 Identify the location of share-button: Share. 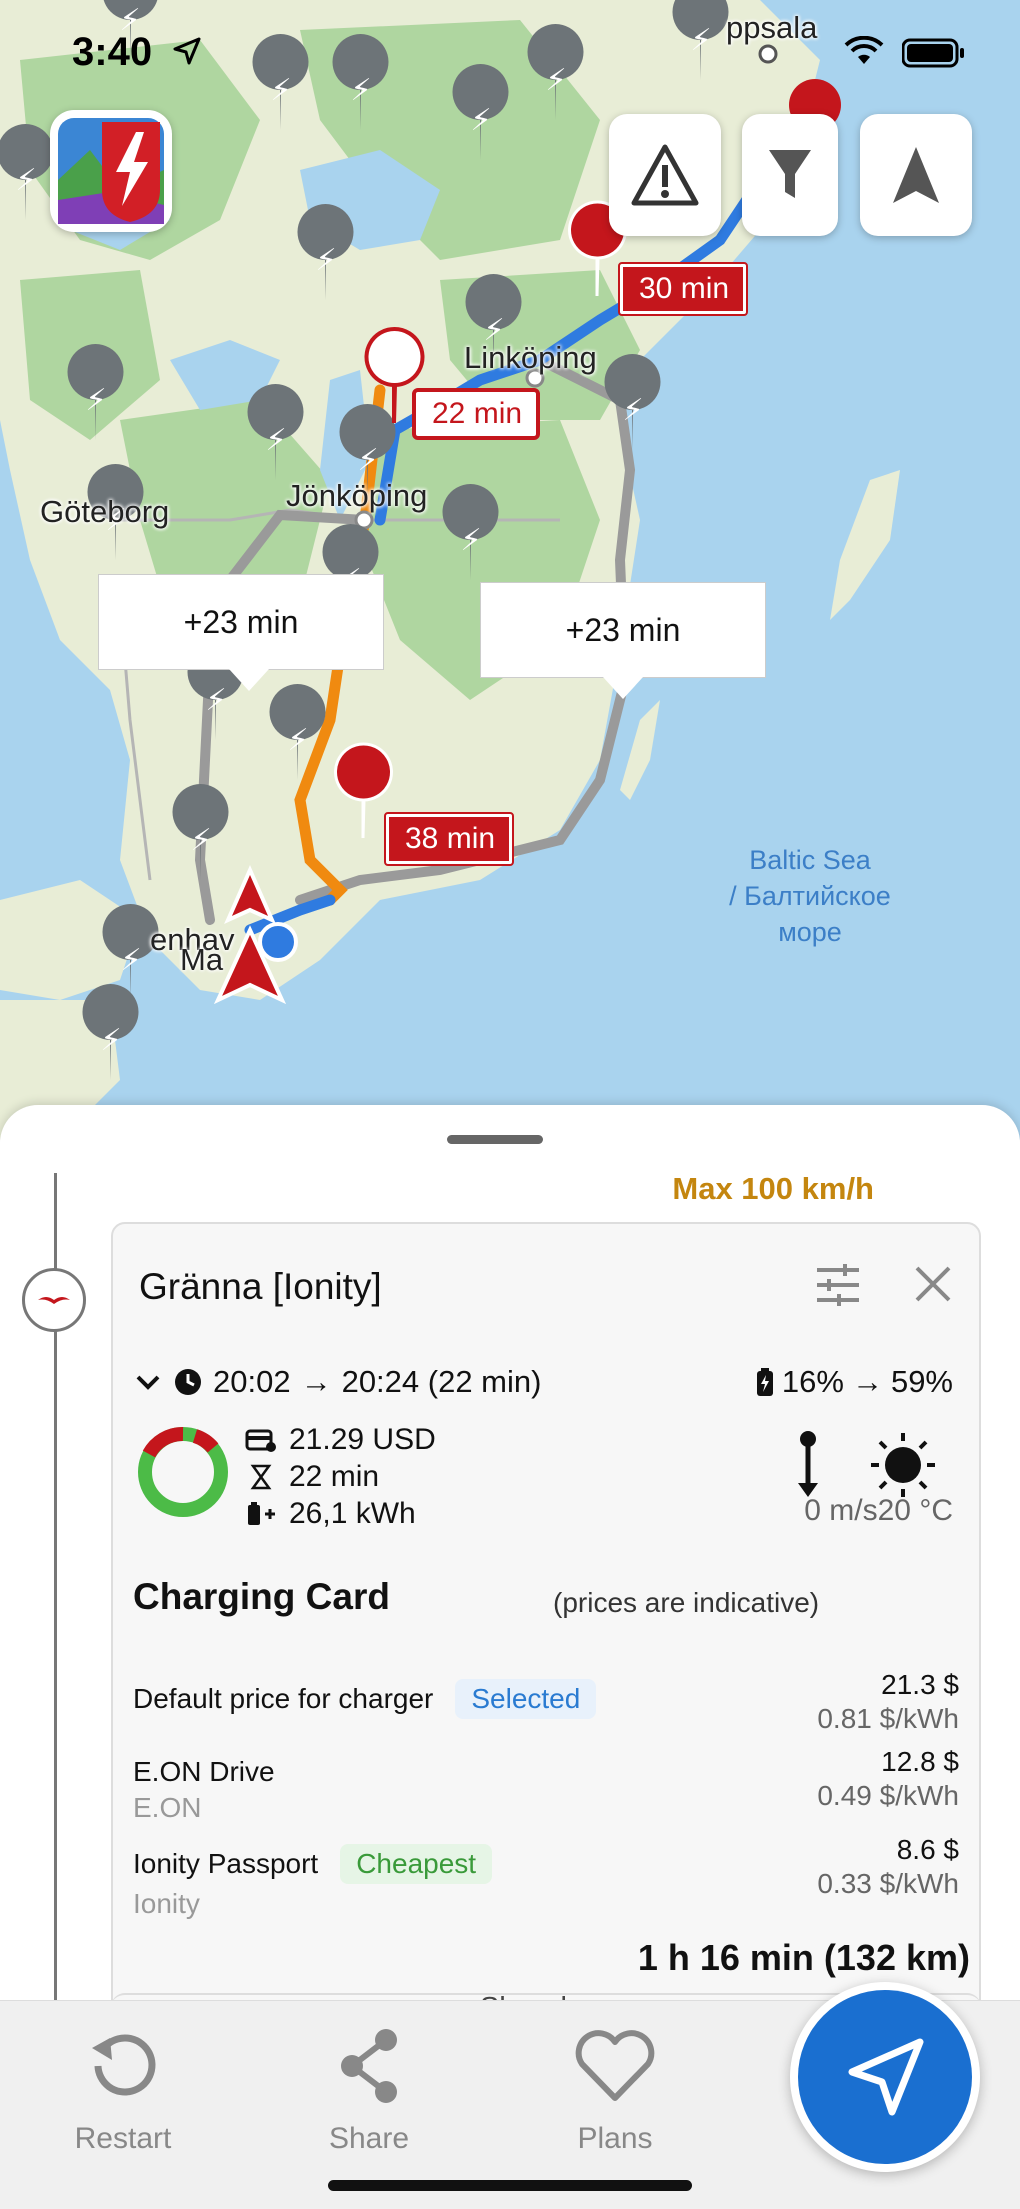
(369, 2091).